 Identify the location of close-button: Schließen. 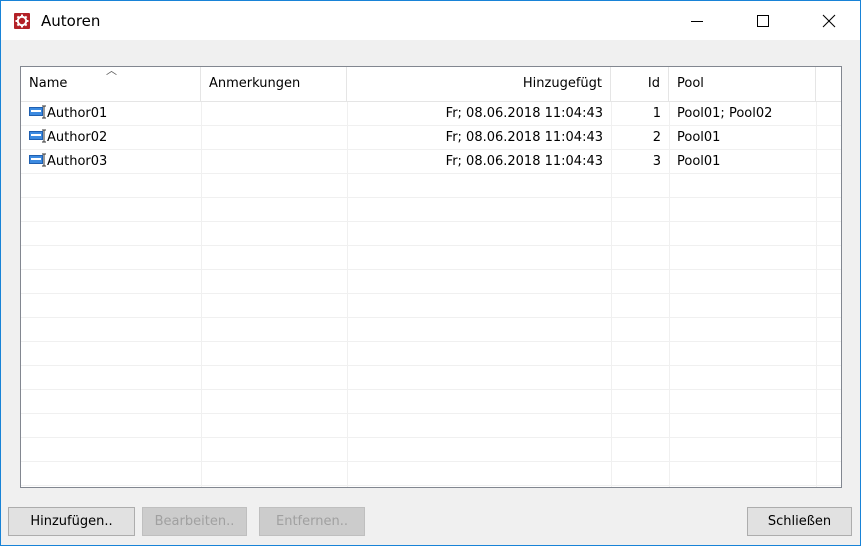
(799, 521).